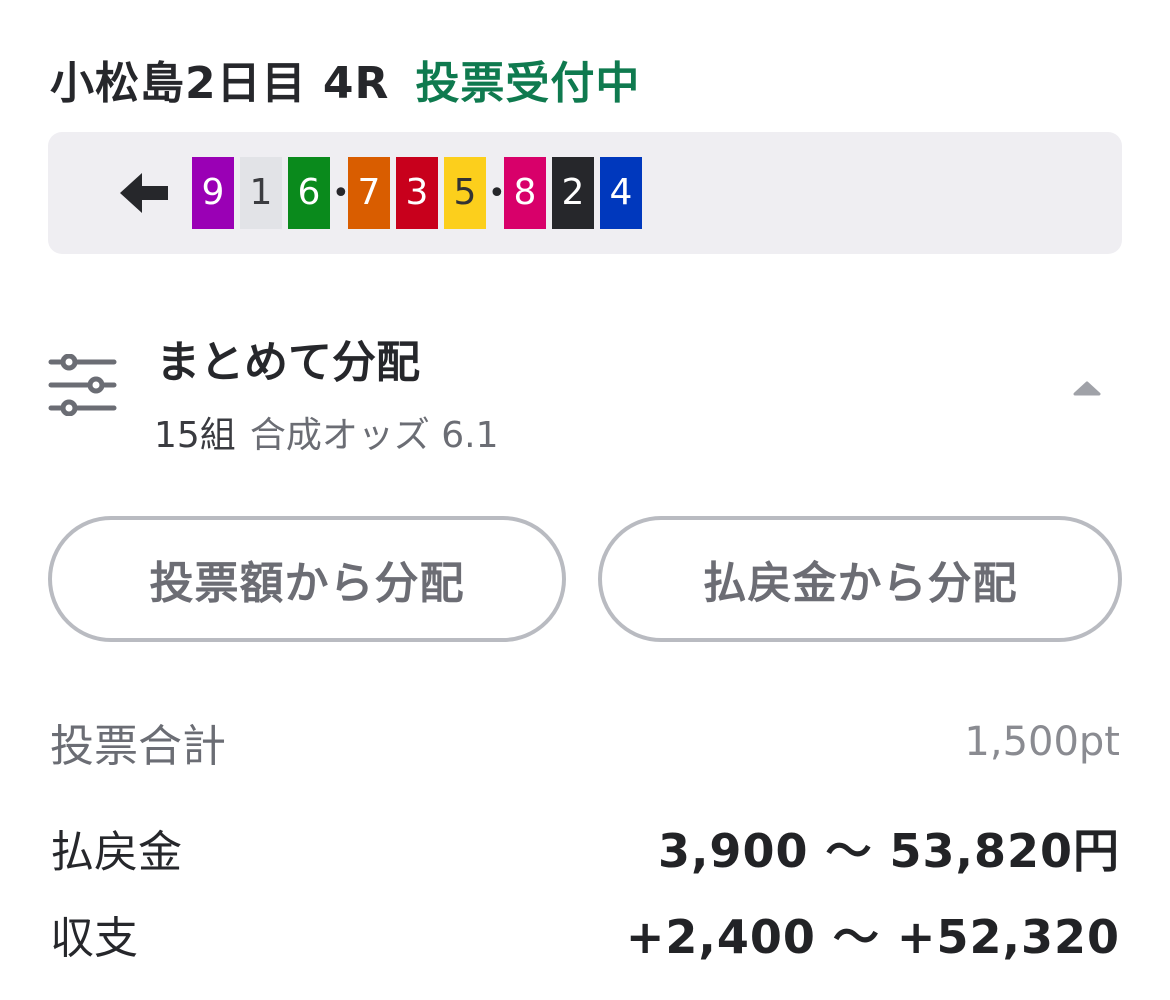 The image size is (1170, 1000). I want to click on pick-number: 4, so click(621, 193).